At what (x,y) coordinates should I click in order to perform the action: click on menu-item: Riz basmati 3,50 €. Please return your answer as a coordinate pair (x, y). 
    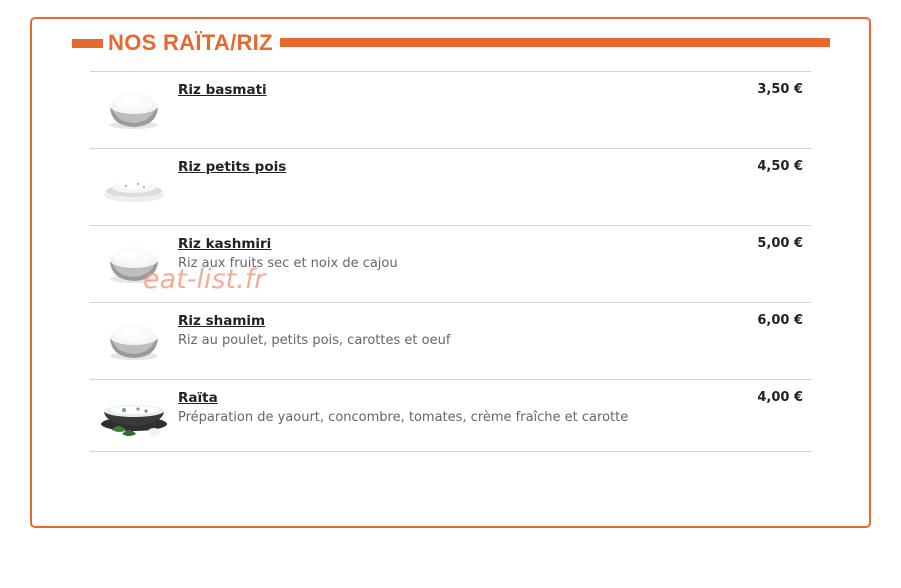
    Looking at the image, I should click on (450, 109).